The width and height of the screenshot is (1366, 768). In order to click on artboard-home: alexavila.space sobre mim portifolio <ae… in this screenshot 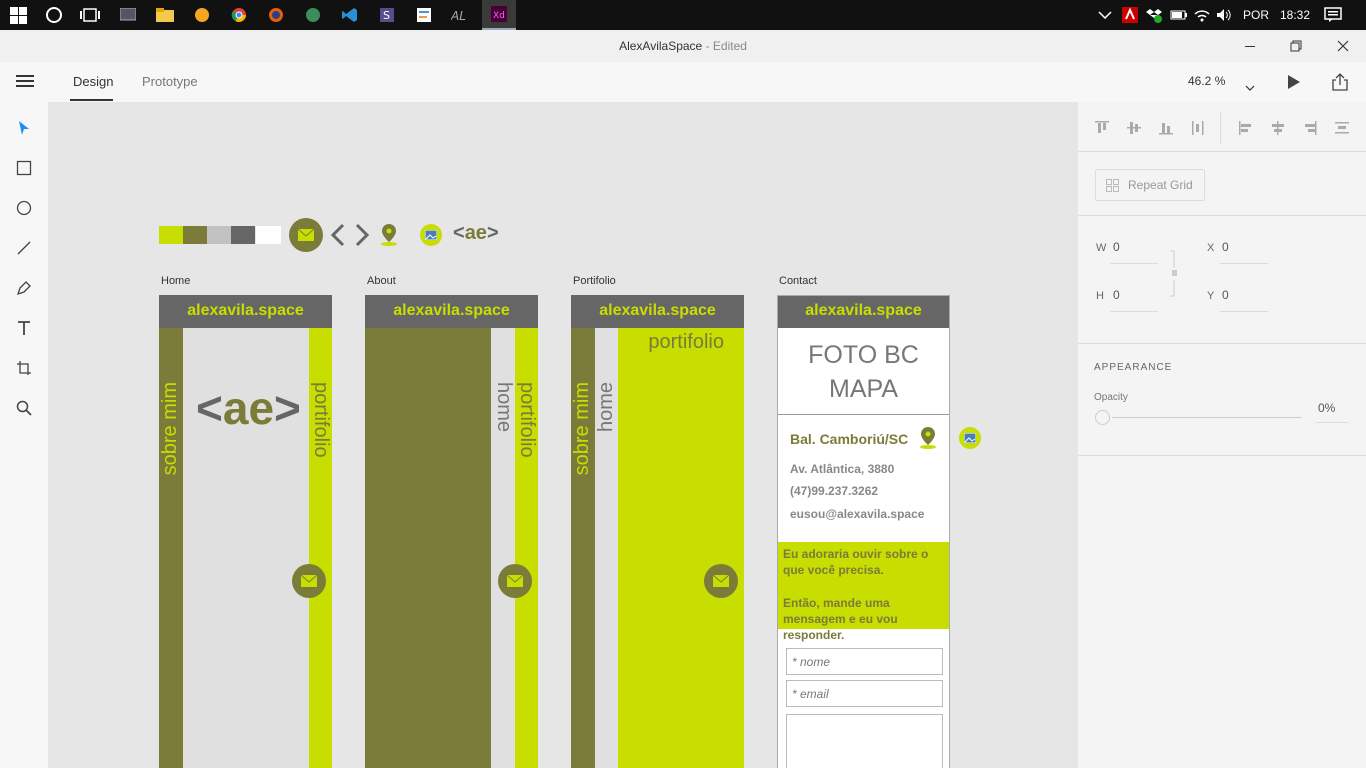, I will do `click(245, 531)`.